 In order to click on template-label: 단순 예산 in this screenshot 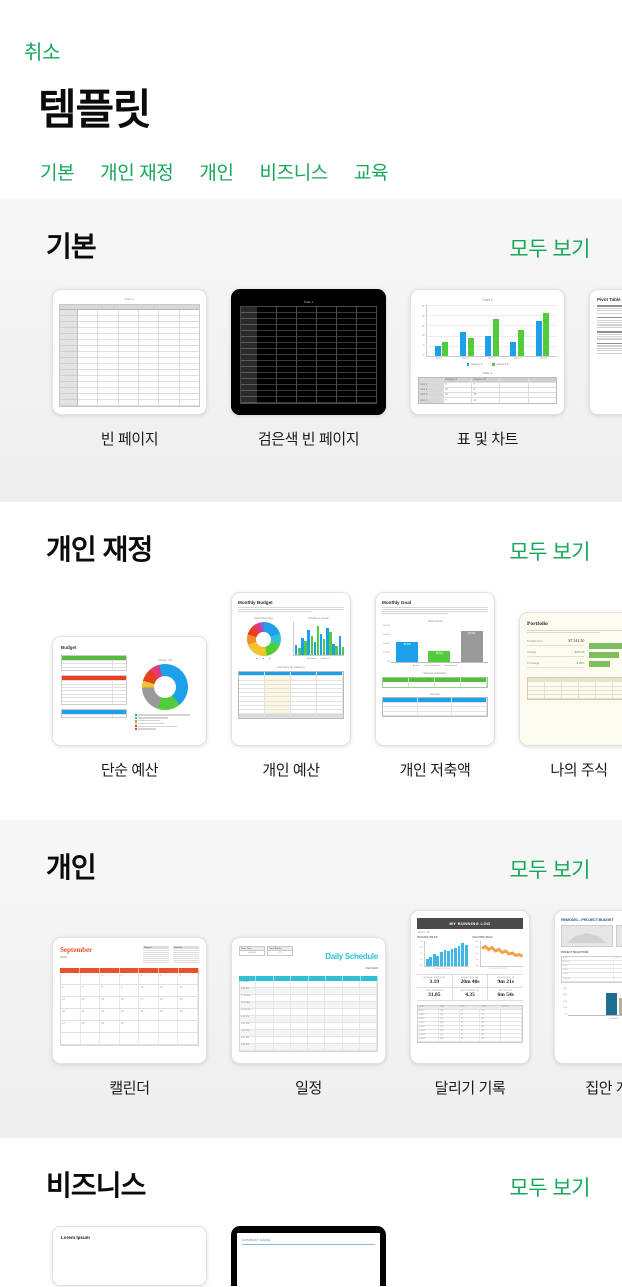, I will do `click(129, 771)`.